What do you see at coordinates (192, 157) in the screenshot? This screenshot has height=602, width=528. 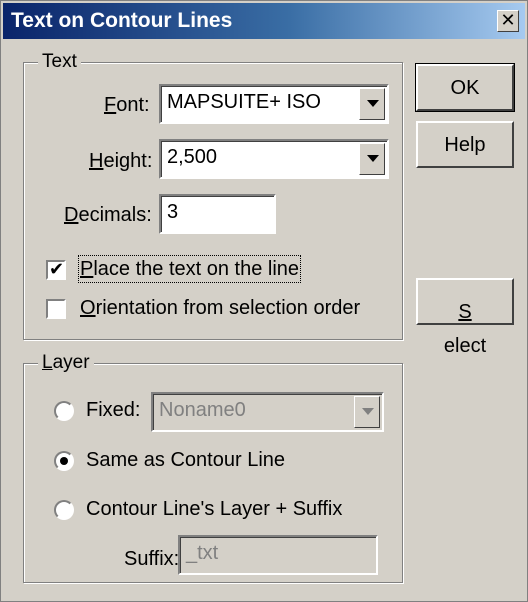 I see `height-value: 2,500` at bounding box center [192, 157].